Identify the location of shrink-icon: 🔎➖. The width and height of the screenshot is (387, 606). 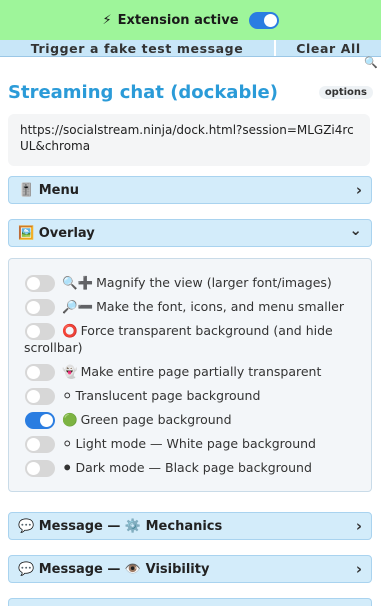
(77, 306).